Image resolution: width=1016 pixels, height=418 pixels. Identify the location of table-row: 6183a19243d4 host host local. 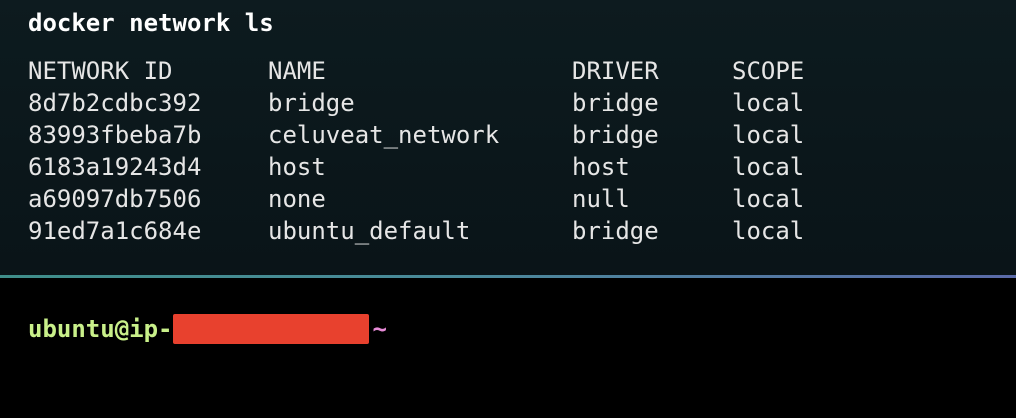
(440, 167).